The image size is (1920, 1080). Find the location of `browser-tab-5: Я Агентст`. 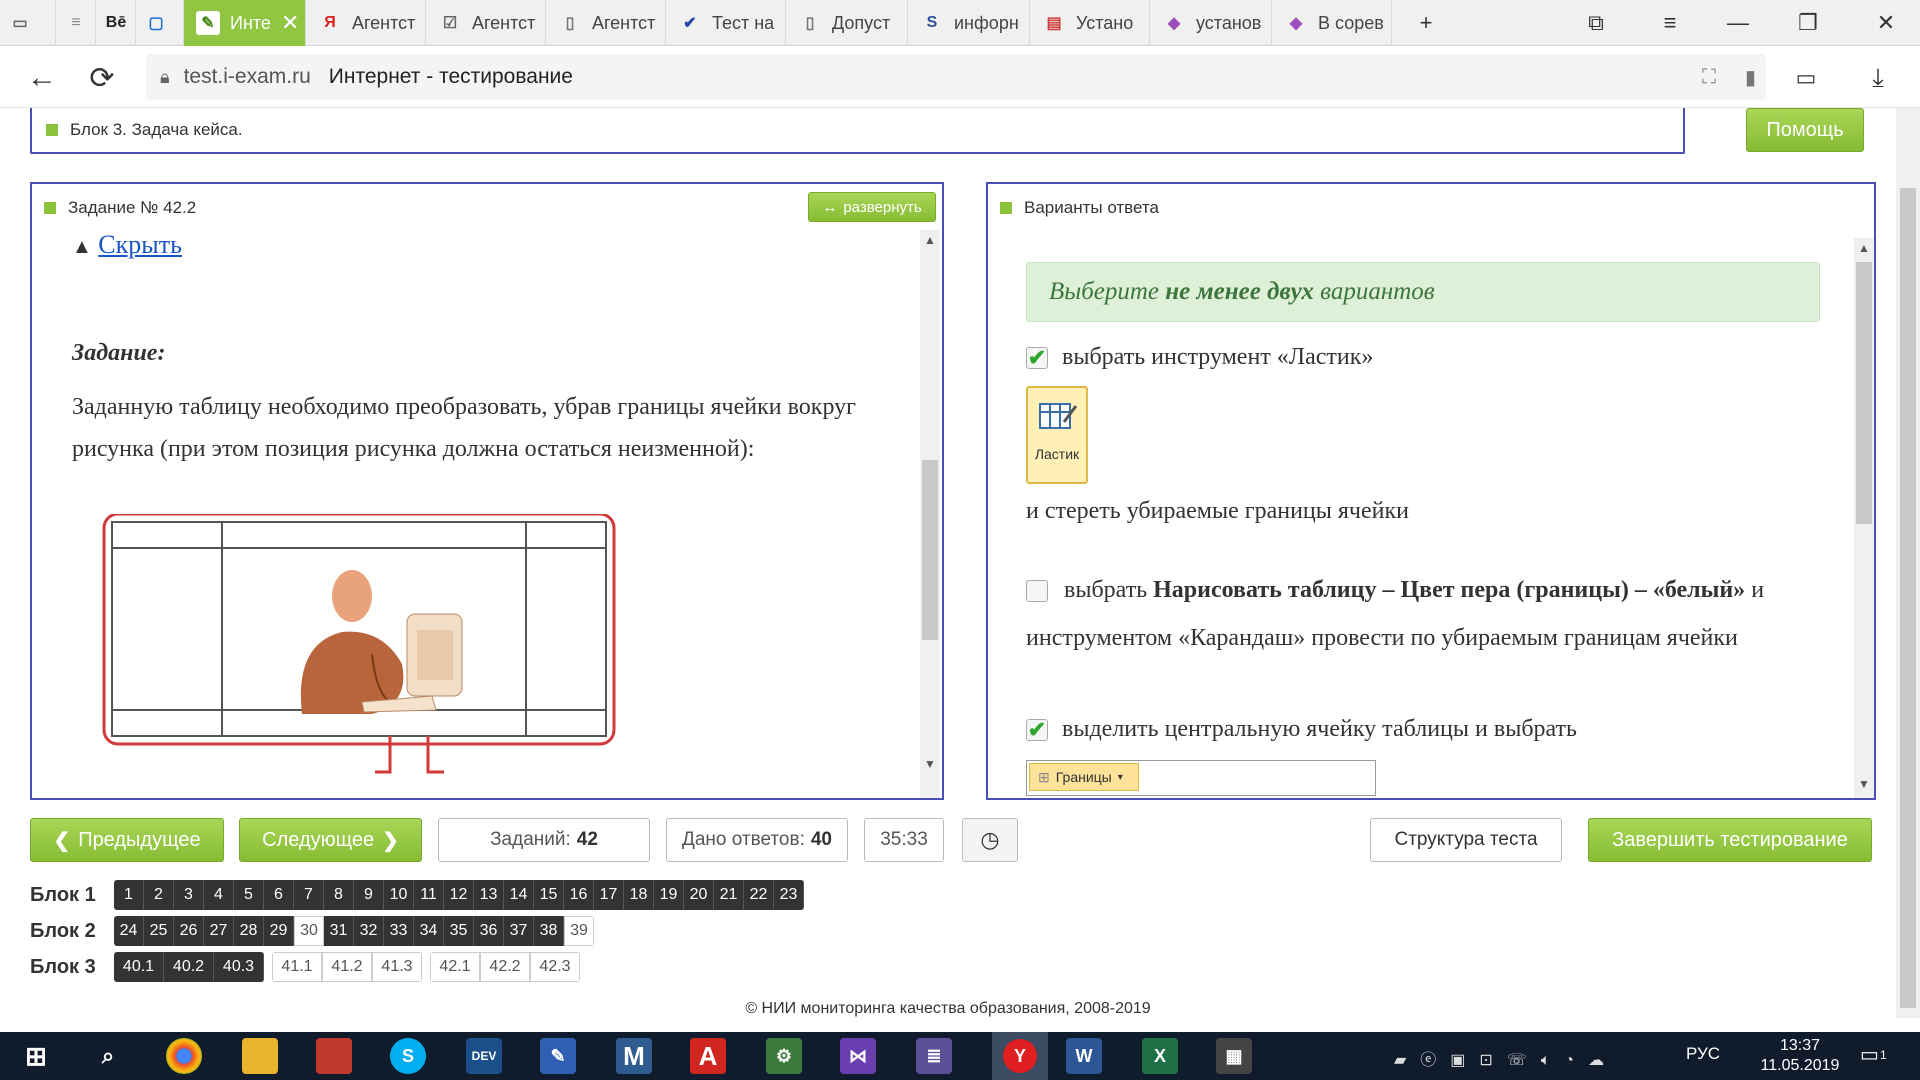

browser-tab-5: Я Агентст is located at coordinates (366, 23).